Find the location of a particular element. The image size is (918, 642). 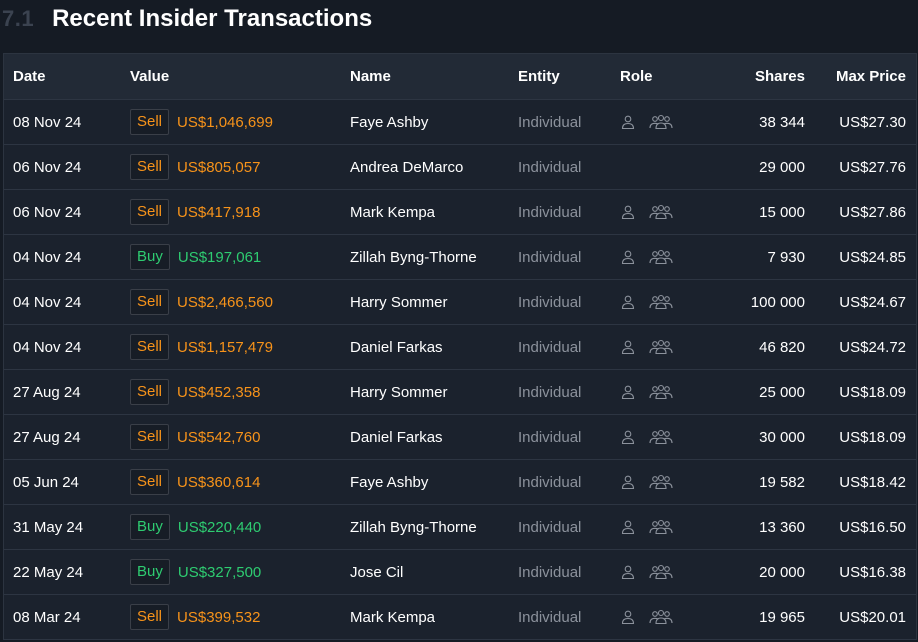

shares-count: 19 582 is located at coordinates (782, 482).